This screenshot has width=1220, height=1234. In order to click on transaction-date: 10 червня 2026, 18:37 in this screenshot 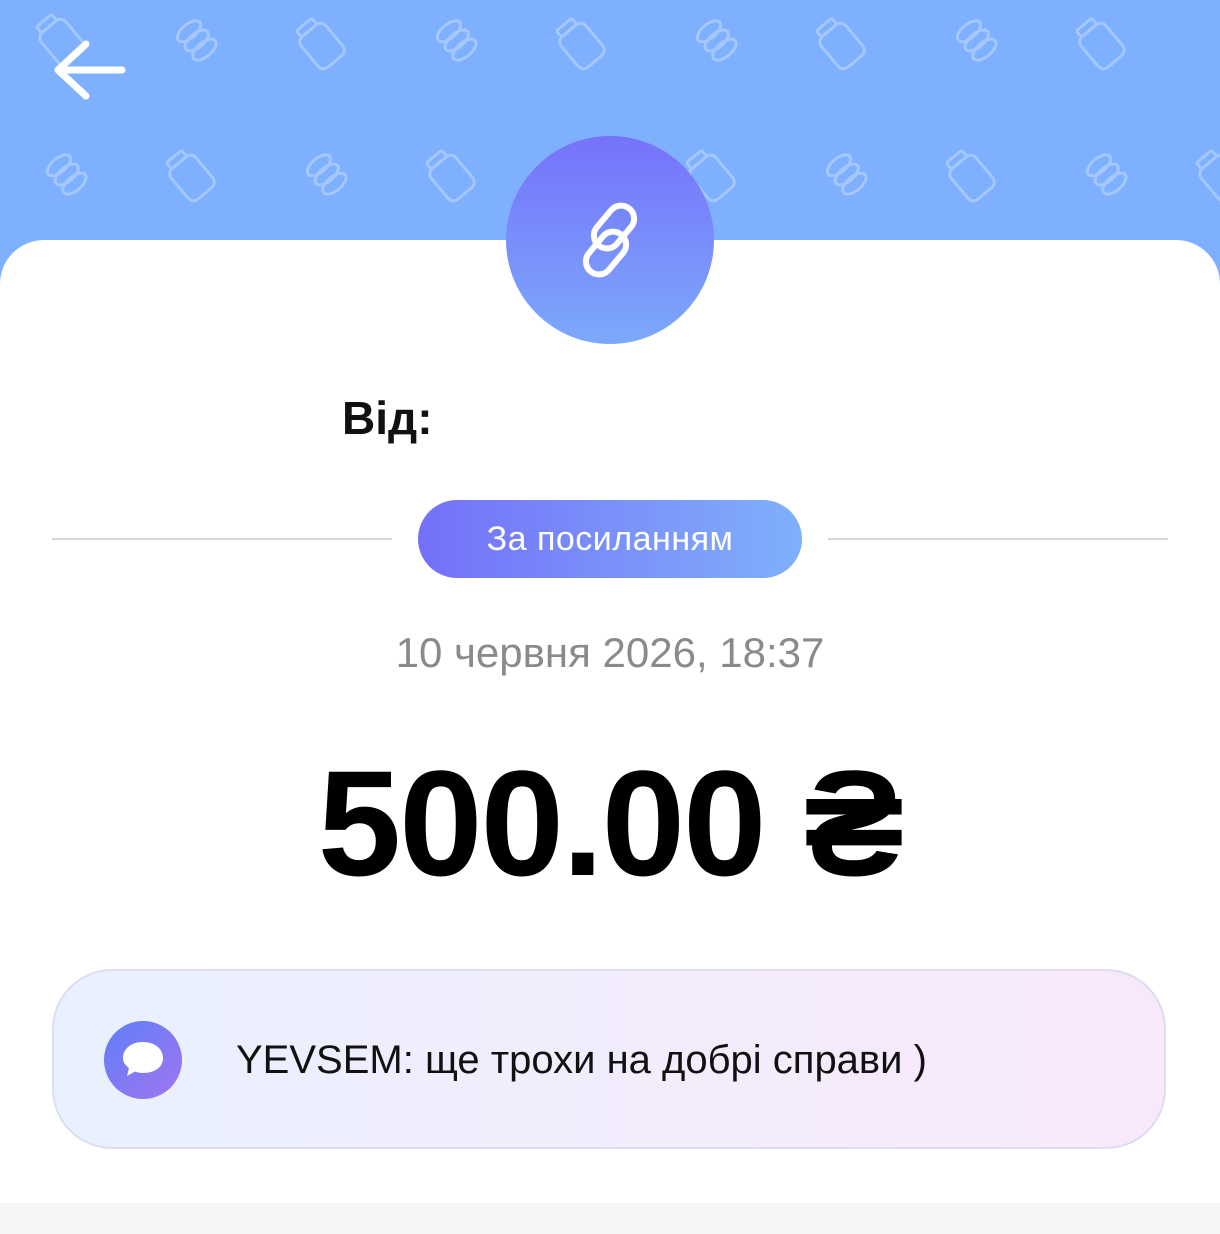, I will do `click(610, 652)`.